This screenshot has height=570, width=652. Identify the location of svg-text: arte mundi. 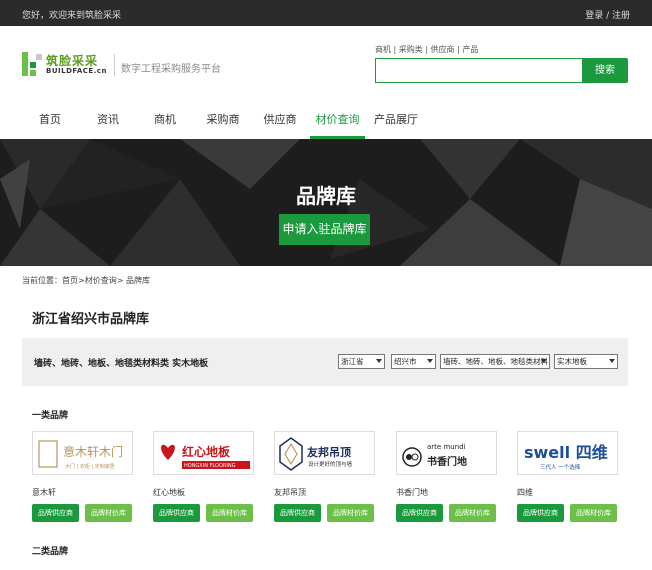
(446, 447).